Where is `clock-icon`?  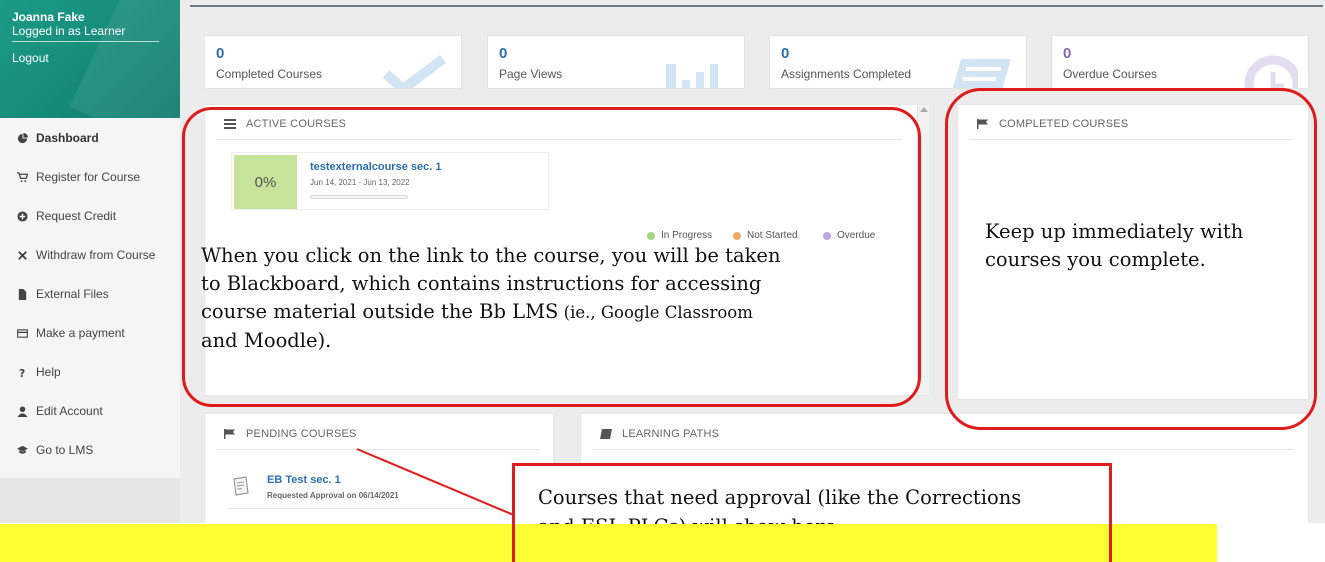 clock-icon is located at coordinates (1271, 71).